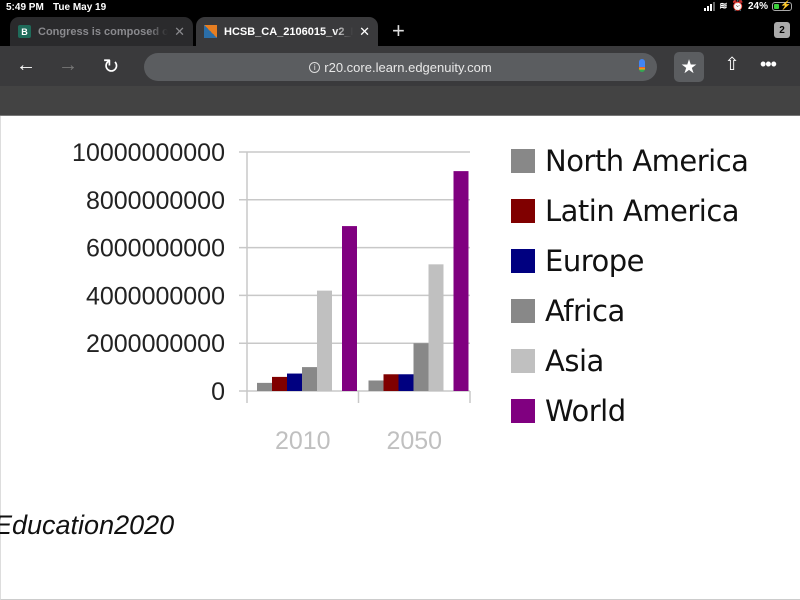 This screenshot has height=600, width=800. I want to click on page-header-bar, so click(400, 101).